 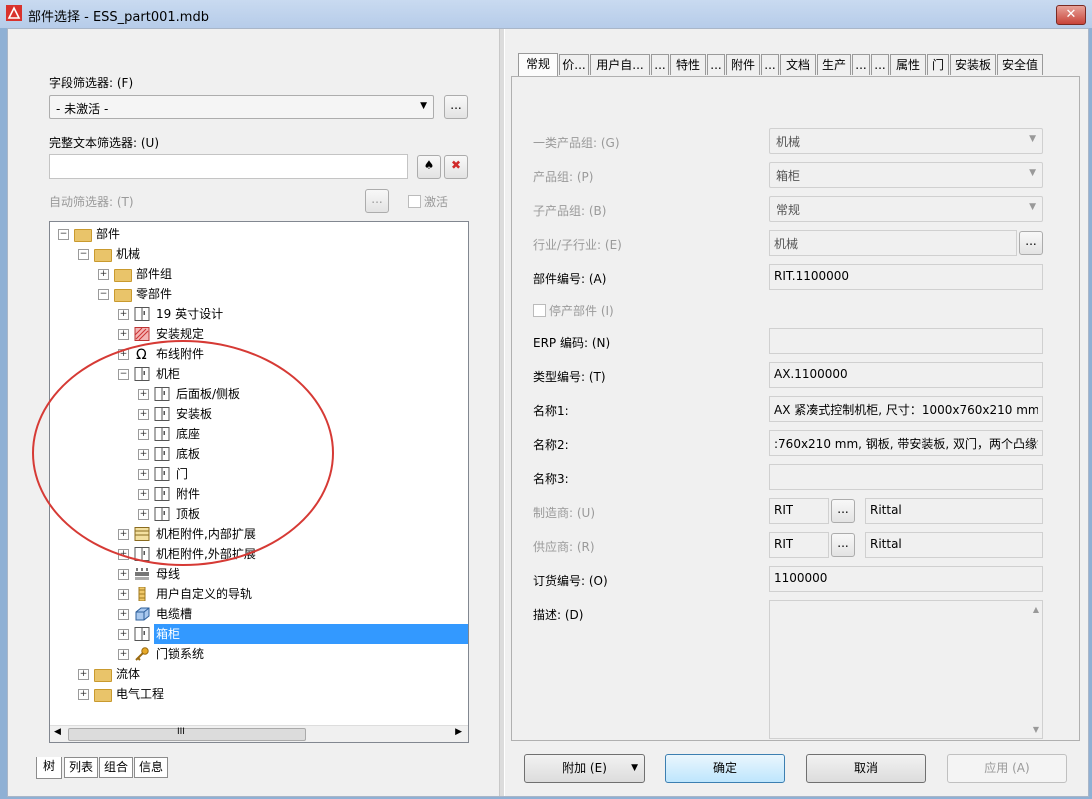 What do you see at coordinates (142, 634) in the screenshot?
I see `cabinet-icon` at bounding box center [142, 634].